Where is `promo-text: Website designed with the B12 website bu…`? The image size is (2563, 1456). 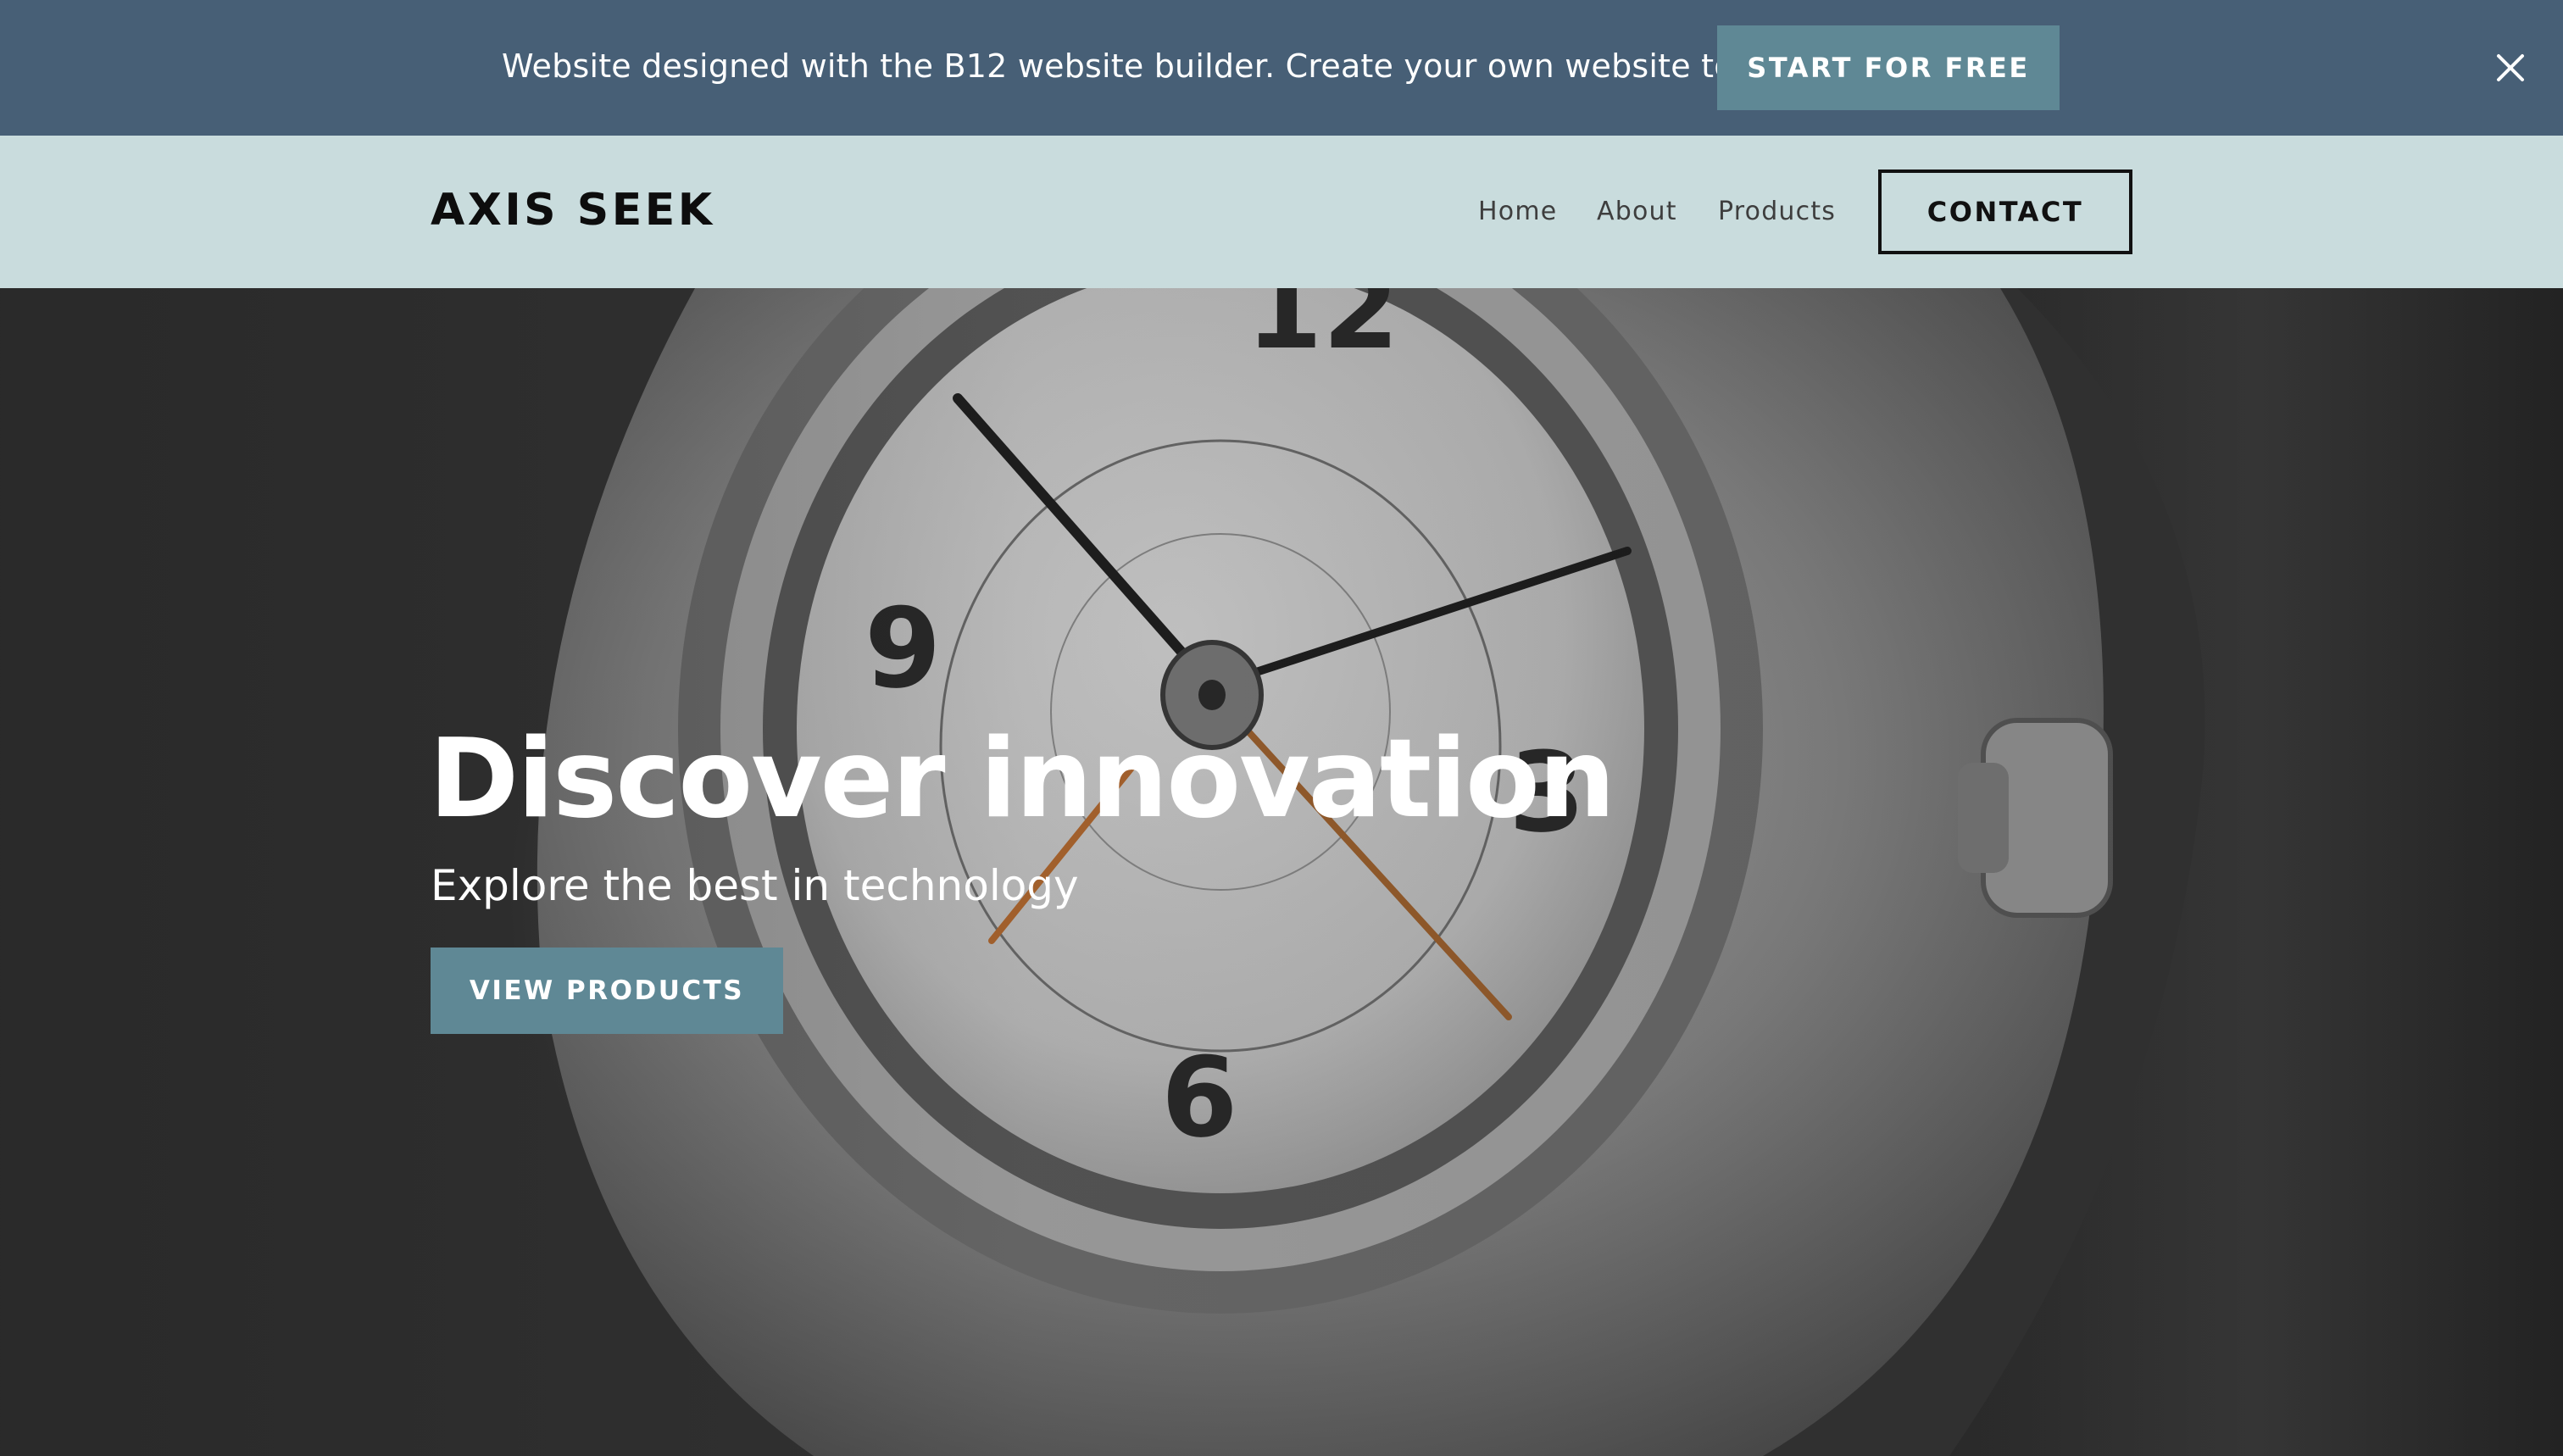
promo-text: Website designed with the B12 website bu… is located at coordinates (1151, 66).